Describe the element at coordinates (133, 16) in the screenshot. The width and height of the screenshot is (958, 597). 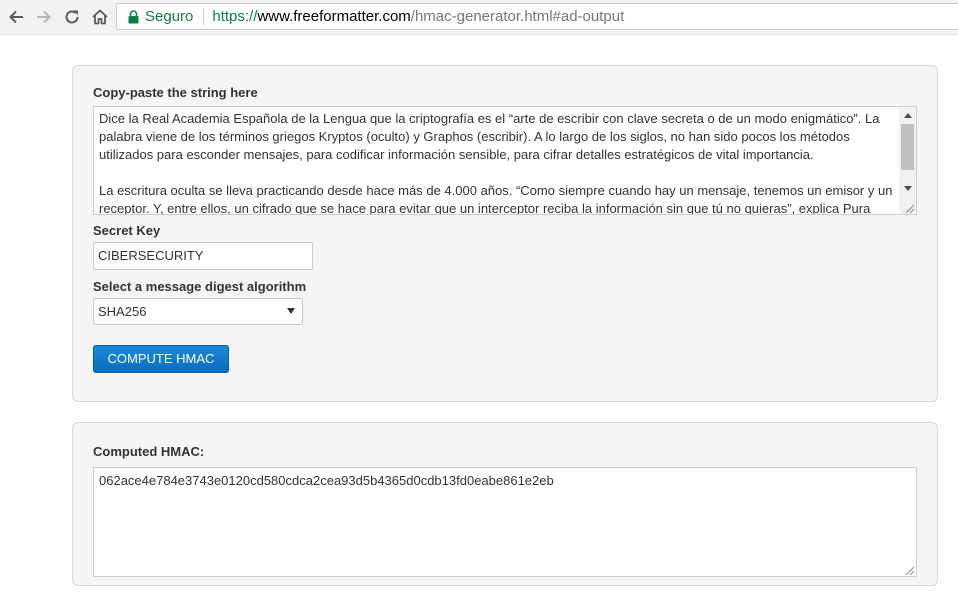
I see `lock-icon` at that location.